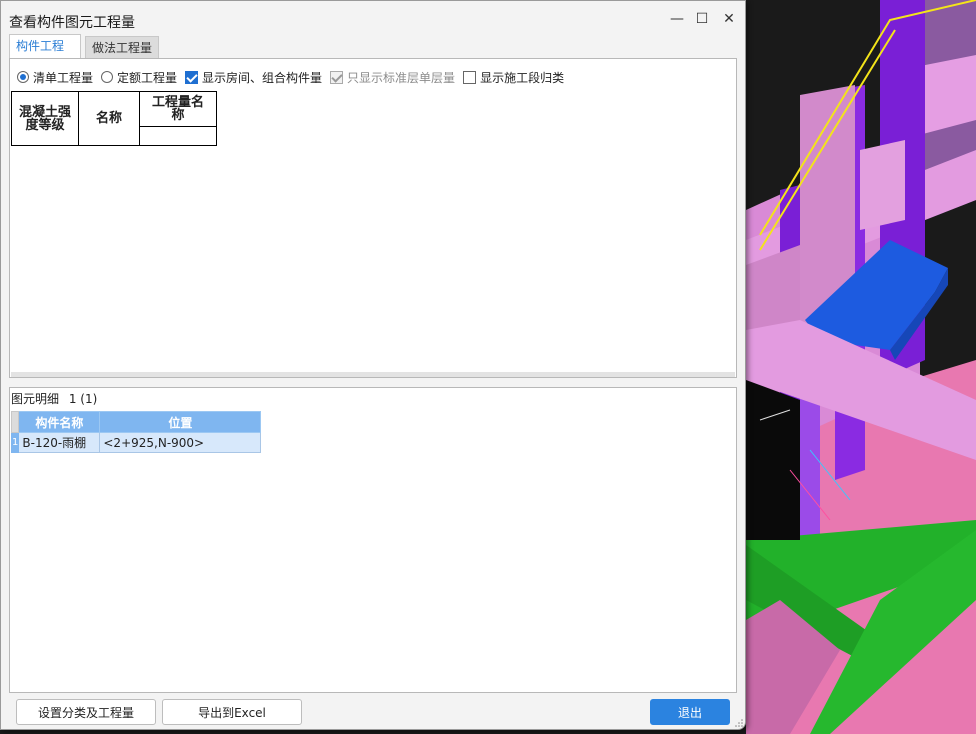 This screenshot has height=734, width=976. What do you see at coordinates (373, 374) in the screenshot?
I see `panel-splitter` at bounding box center [373, 374].